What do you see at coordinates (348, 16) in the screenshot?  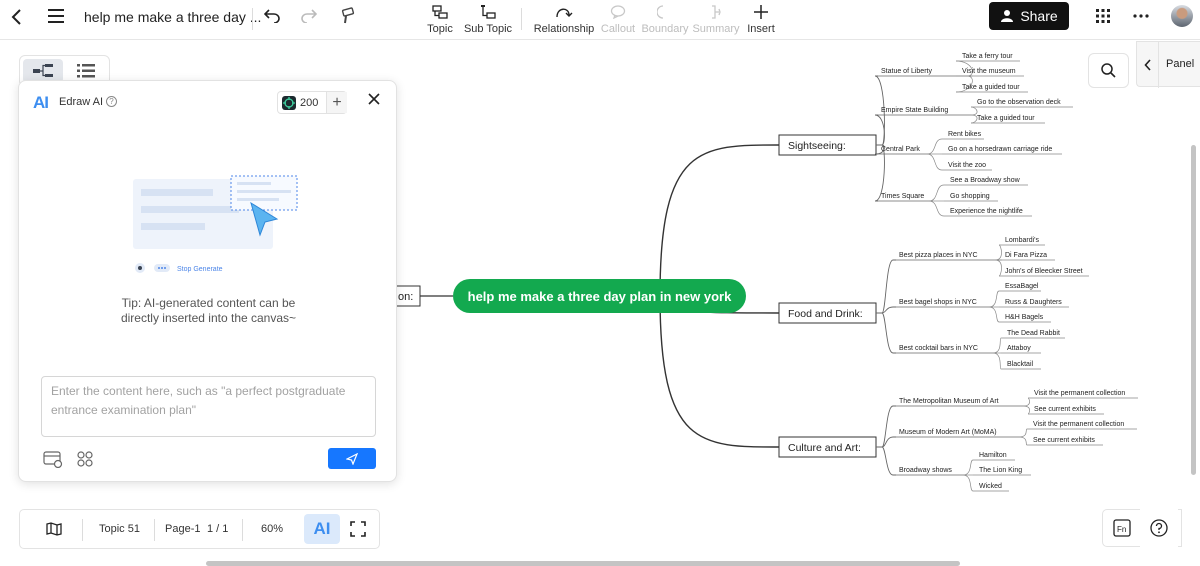 I see `format-painter-icon` at bounding box center [348, 16].